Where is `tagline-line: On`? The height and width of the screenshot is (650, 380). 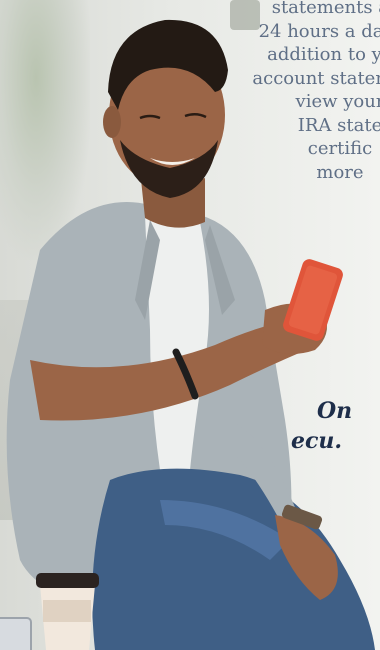
tagline-line: On is located at coordinates (335, 411).